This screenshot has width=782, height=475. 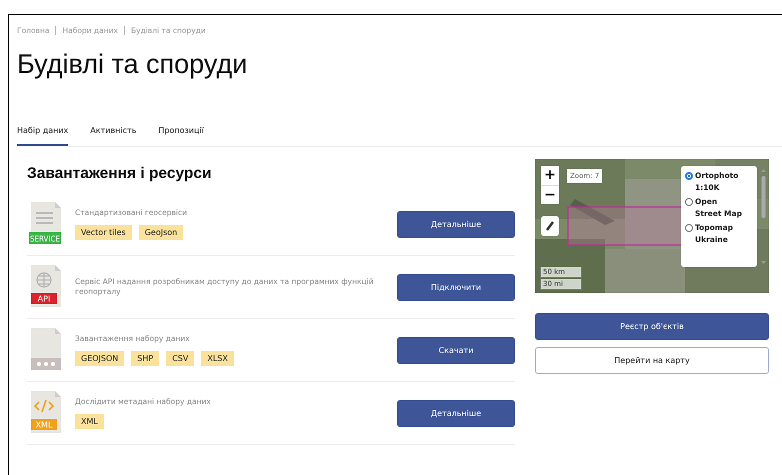 What do you see at coordinates (113, 136) in the screenshot?
I see `tab: Активність` at bounding box center [113, 136].